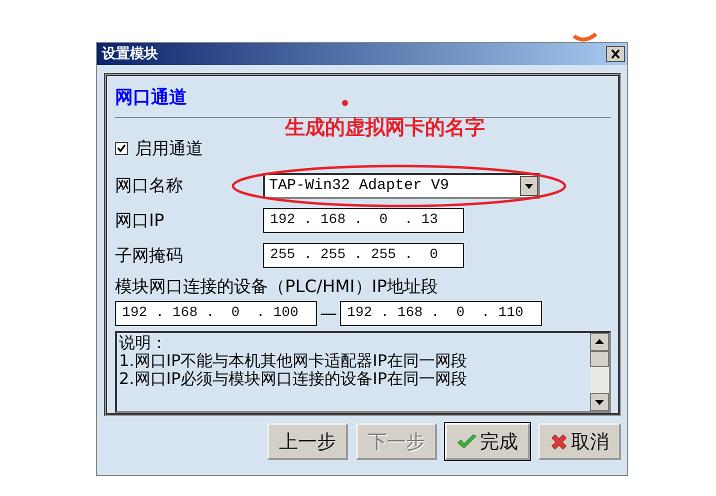  What do you see at coordinates (599, 359) in the screenshot?
I see `scroll-thumb` at bounding box center [599, 359].